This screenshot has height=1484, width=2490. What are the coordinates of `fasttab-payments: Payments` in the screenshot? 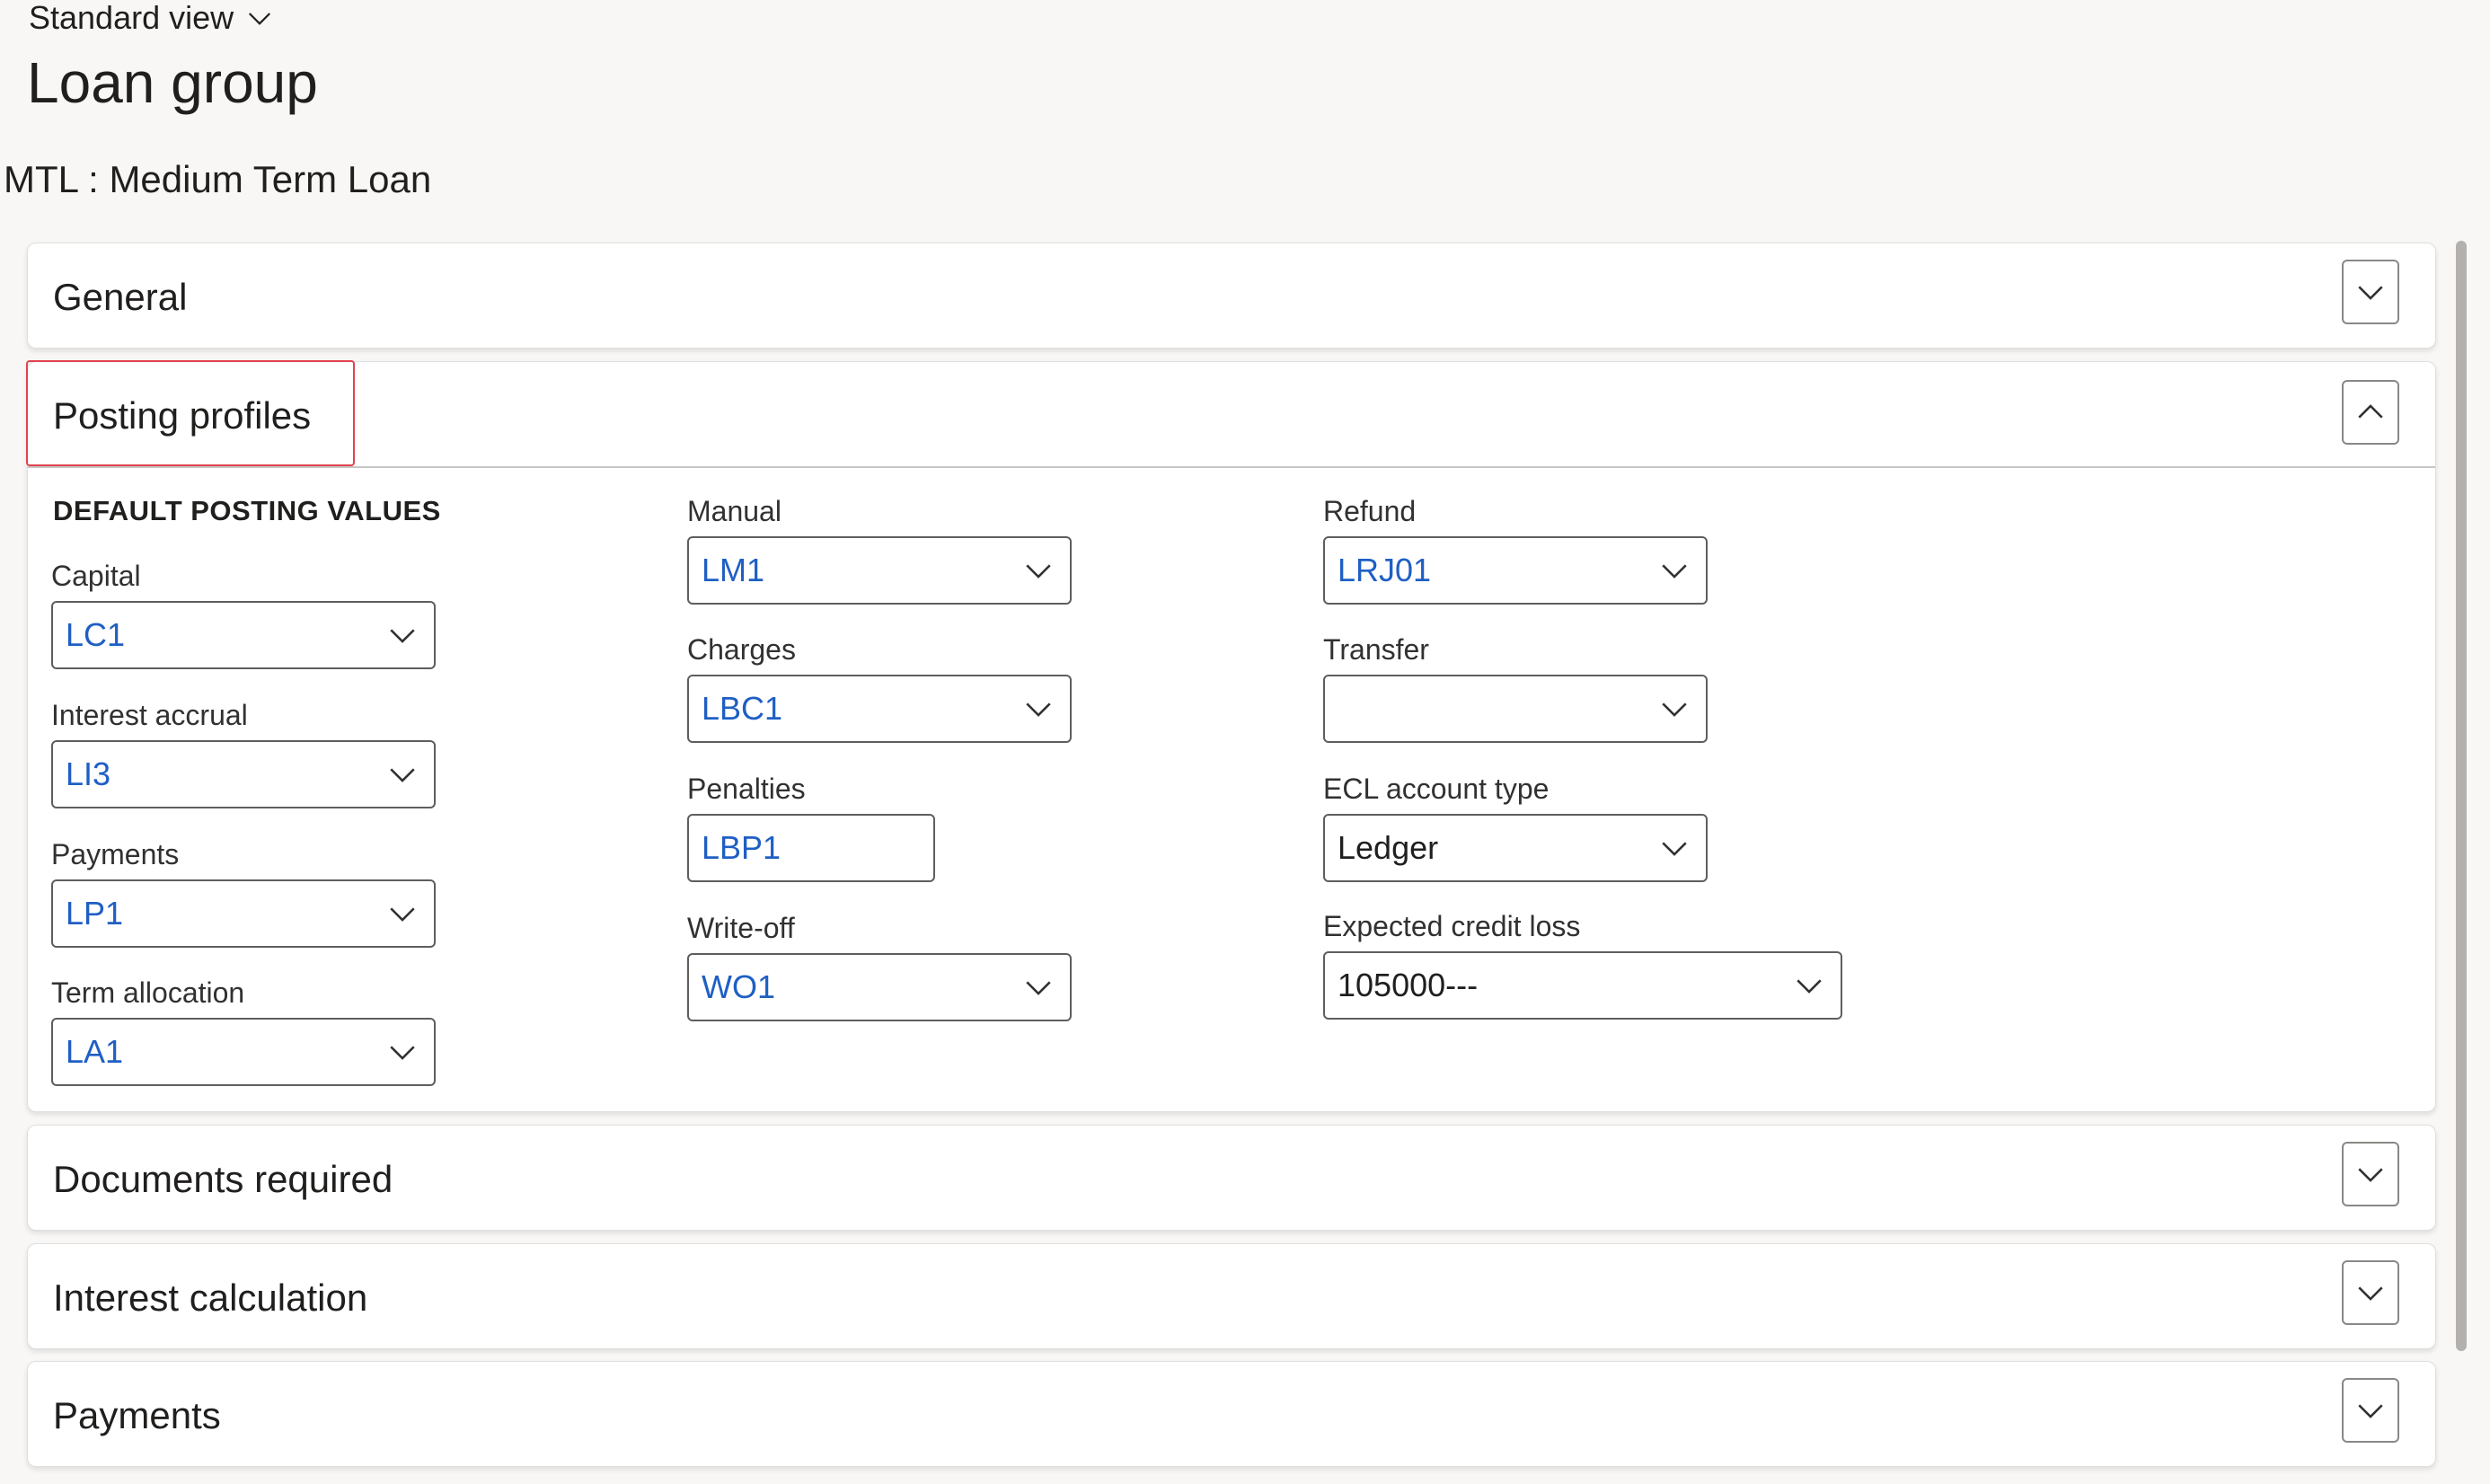 It's located at (1231, 1414).